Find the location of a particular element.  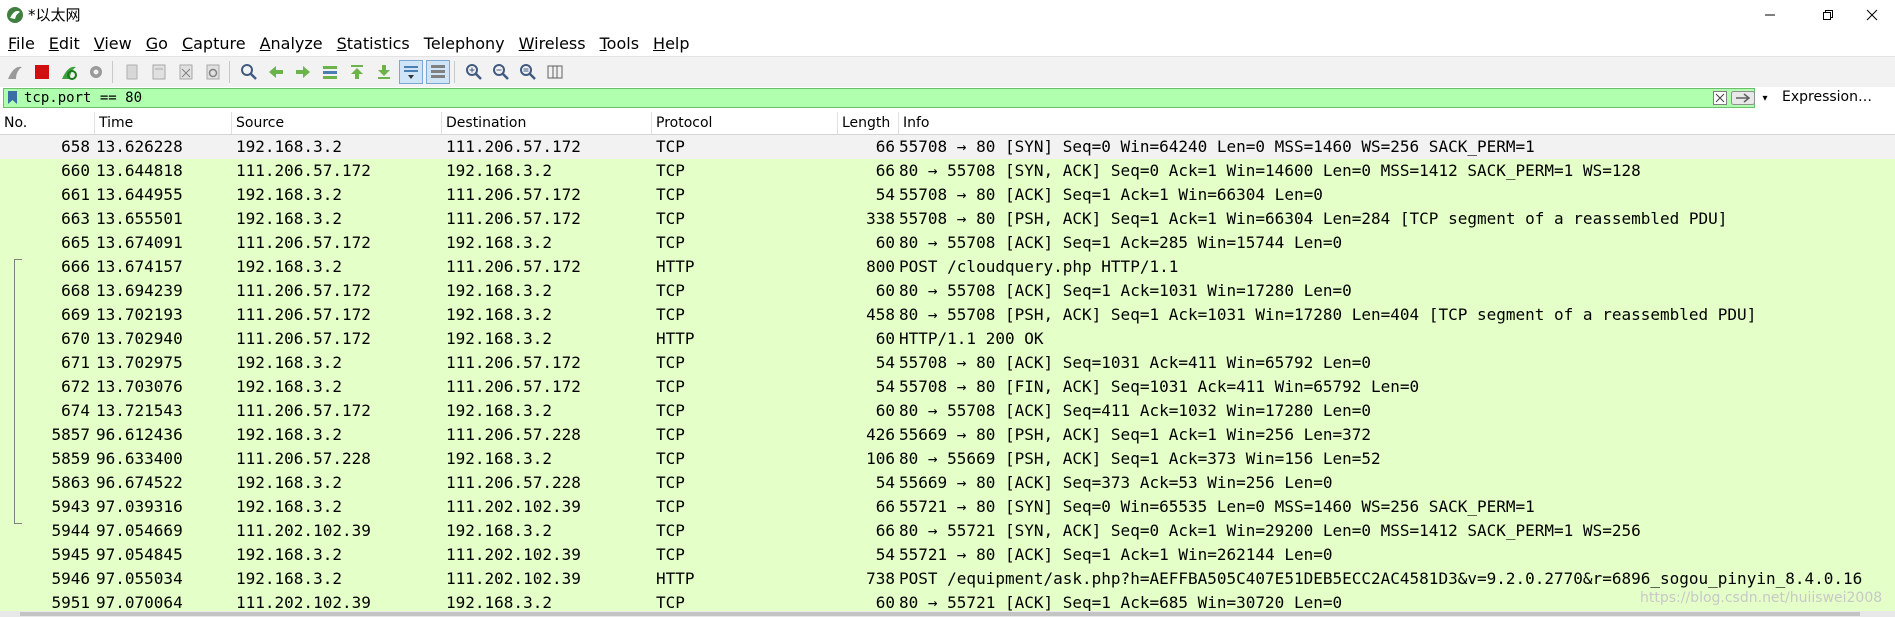

display-filter-box is located at coordinates (879, 98).